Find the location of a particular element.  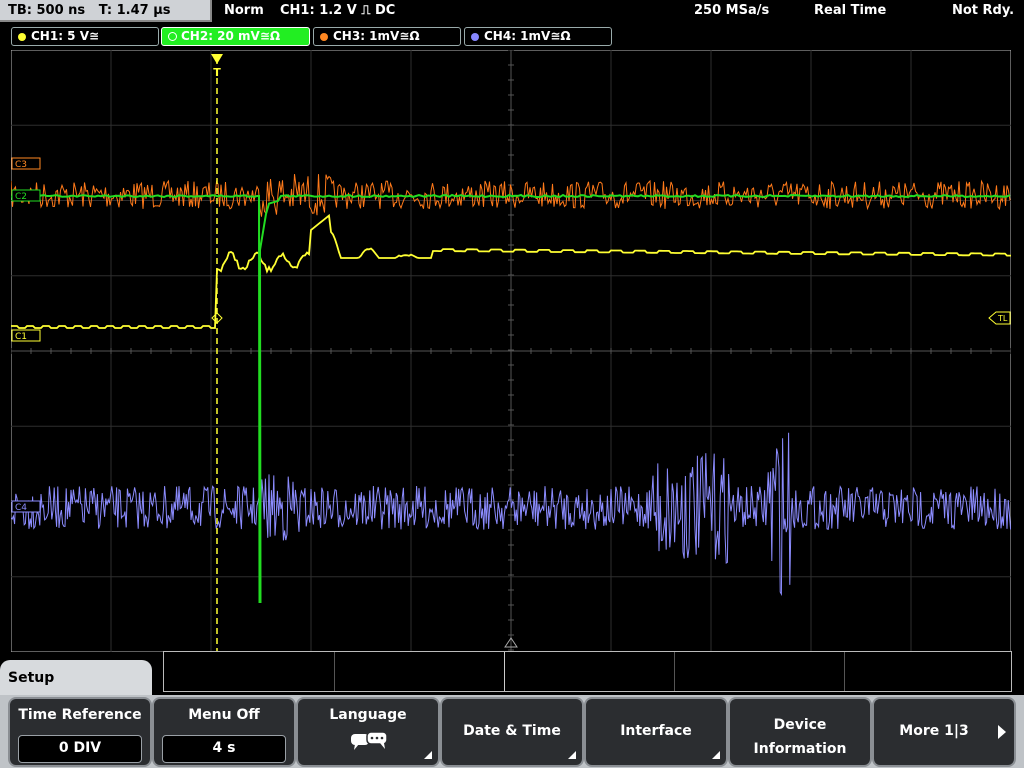

channel-tab-ch1: CH1: 5 V≅ is located at coordinates (85, 36).